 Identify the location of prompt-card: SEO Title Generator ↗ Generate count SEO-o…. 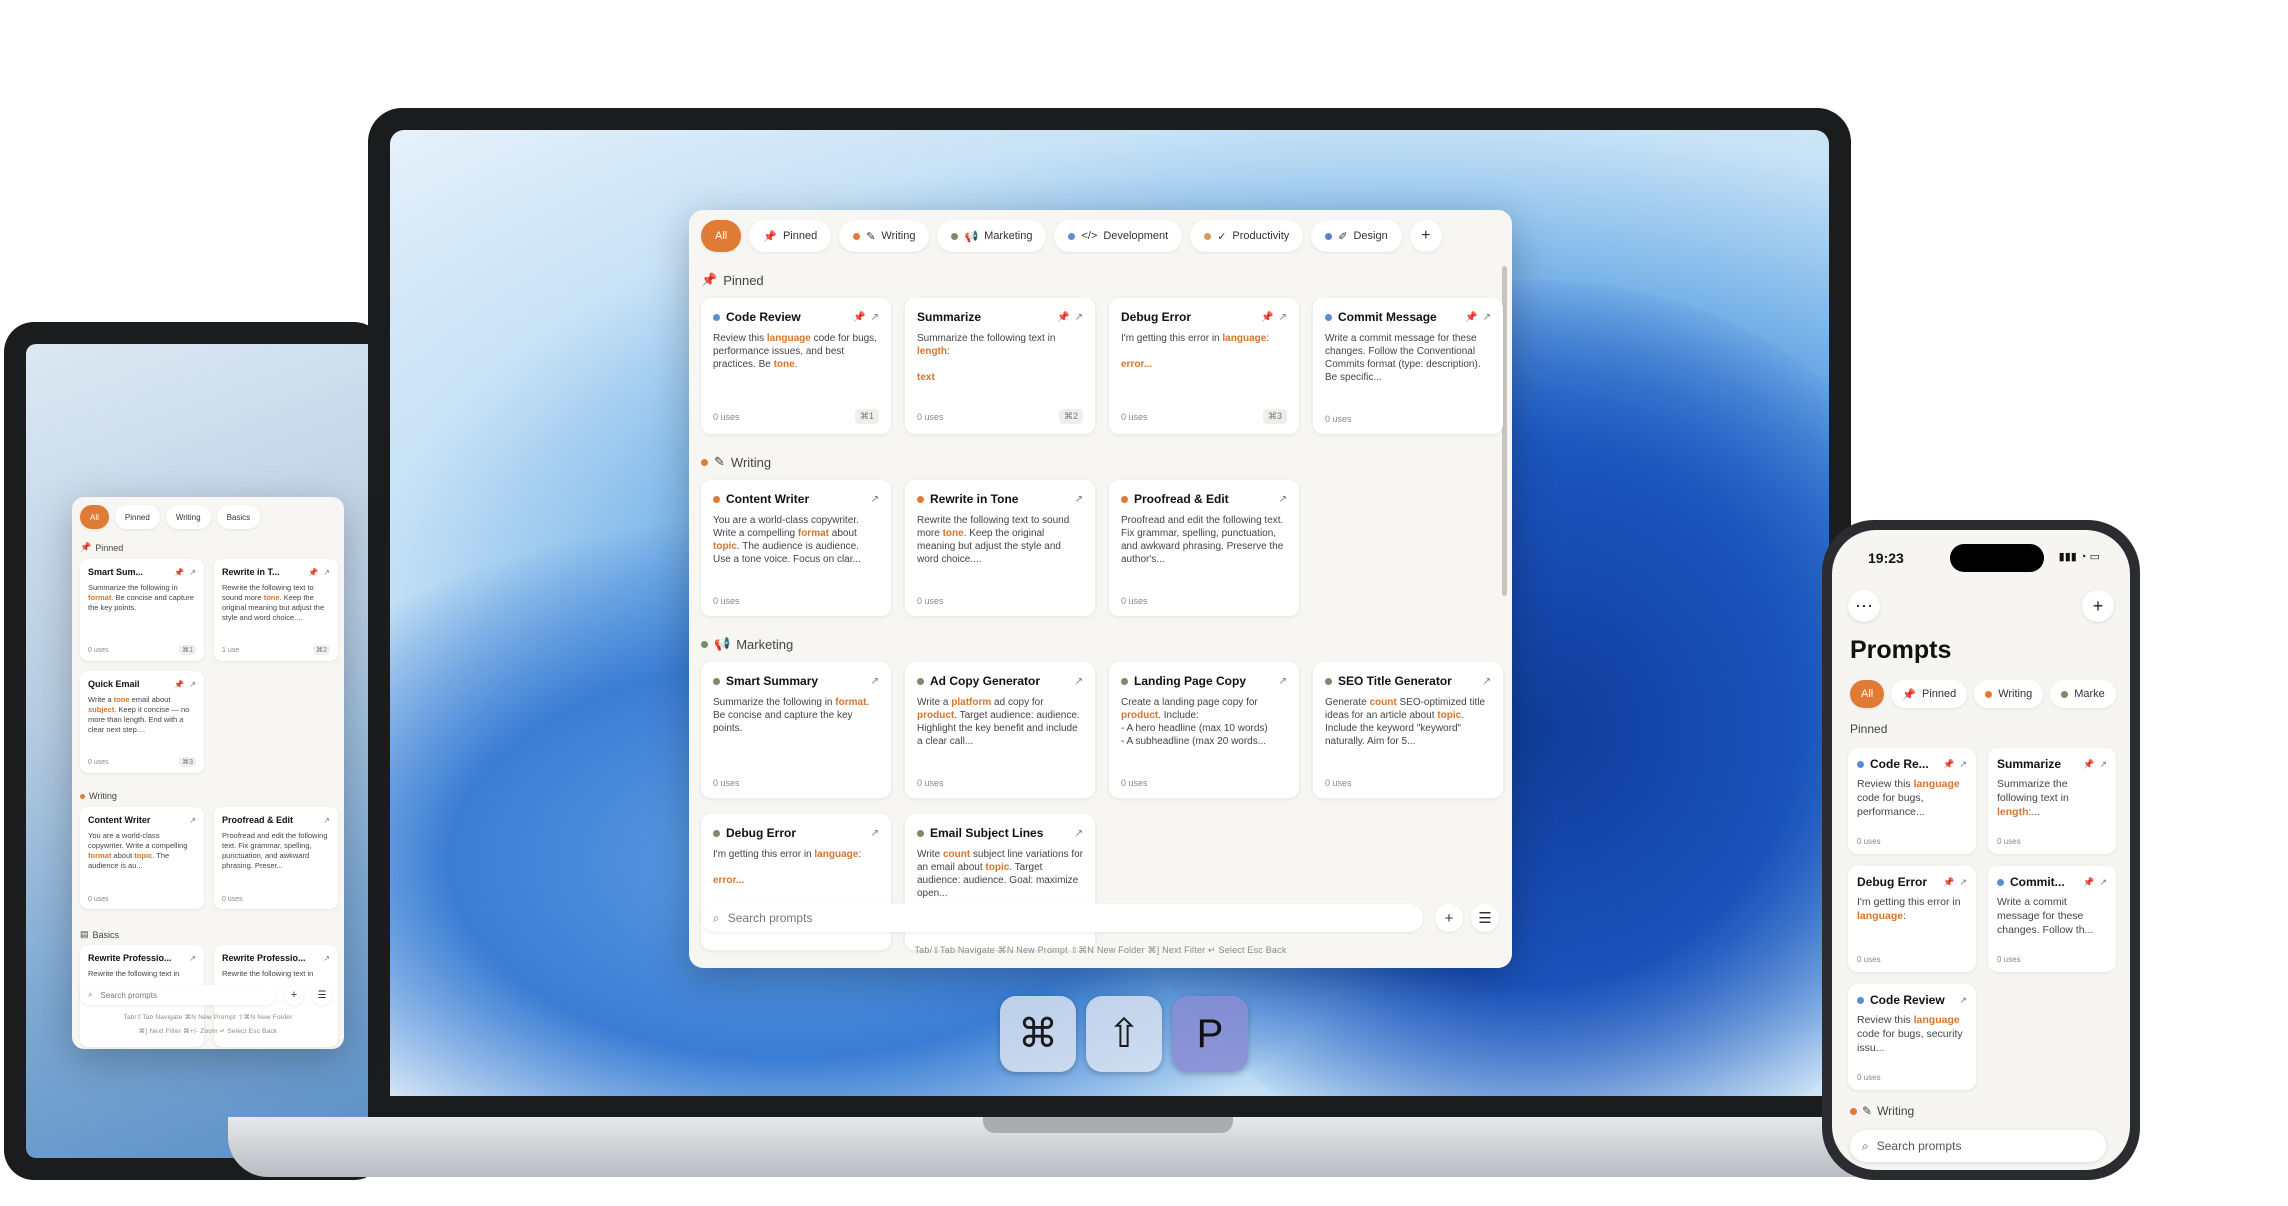
(1408, 730).